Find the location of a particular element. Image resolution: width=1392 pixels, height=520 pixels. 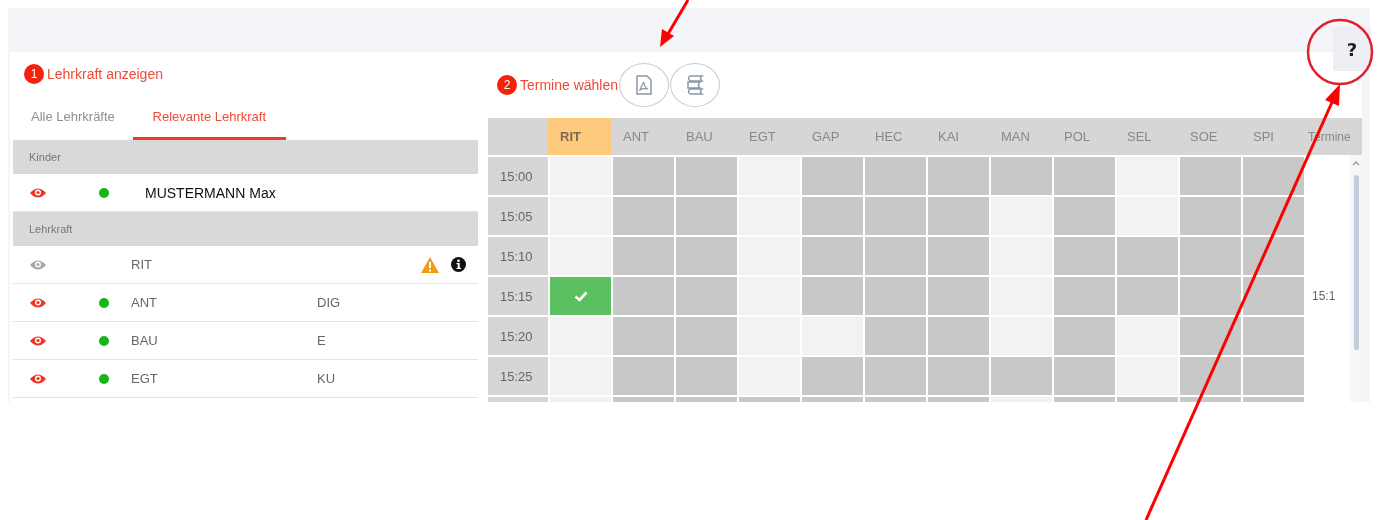

subject-text: KU is located at coordinates (326, 378).